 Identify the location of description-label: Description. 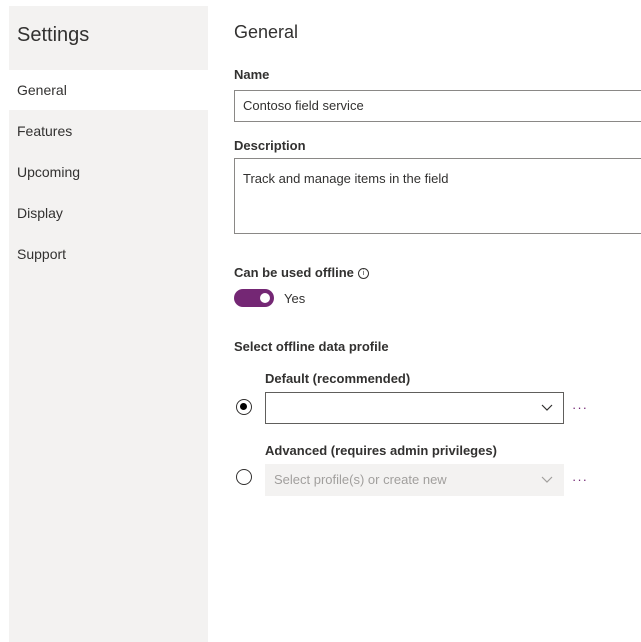
(270, 145).